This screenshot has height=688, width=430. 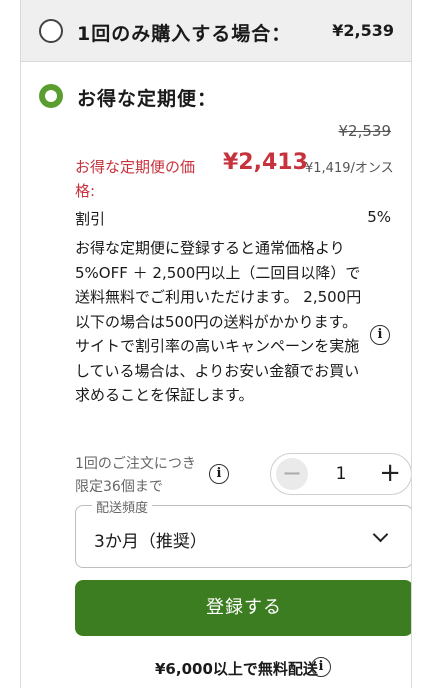 What do you see at coordinates (51, 31) in the screenshot?
I see `one-time-radio` at bounding box center [51, 31].